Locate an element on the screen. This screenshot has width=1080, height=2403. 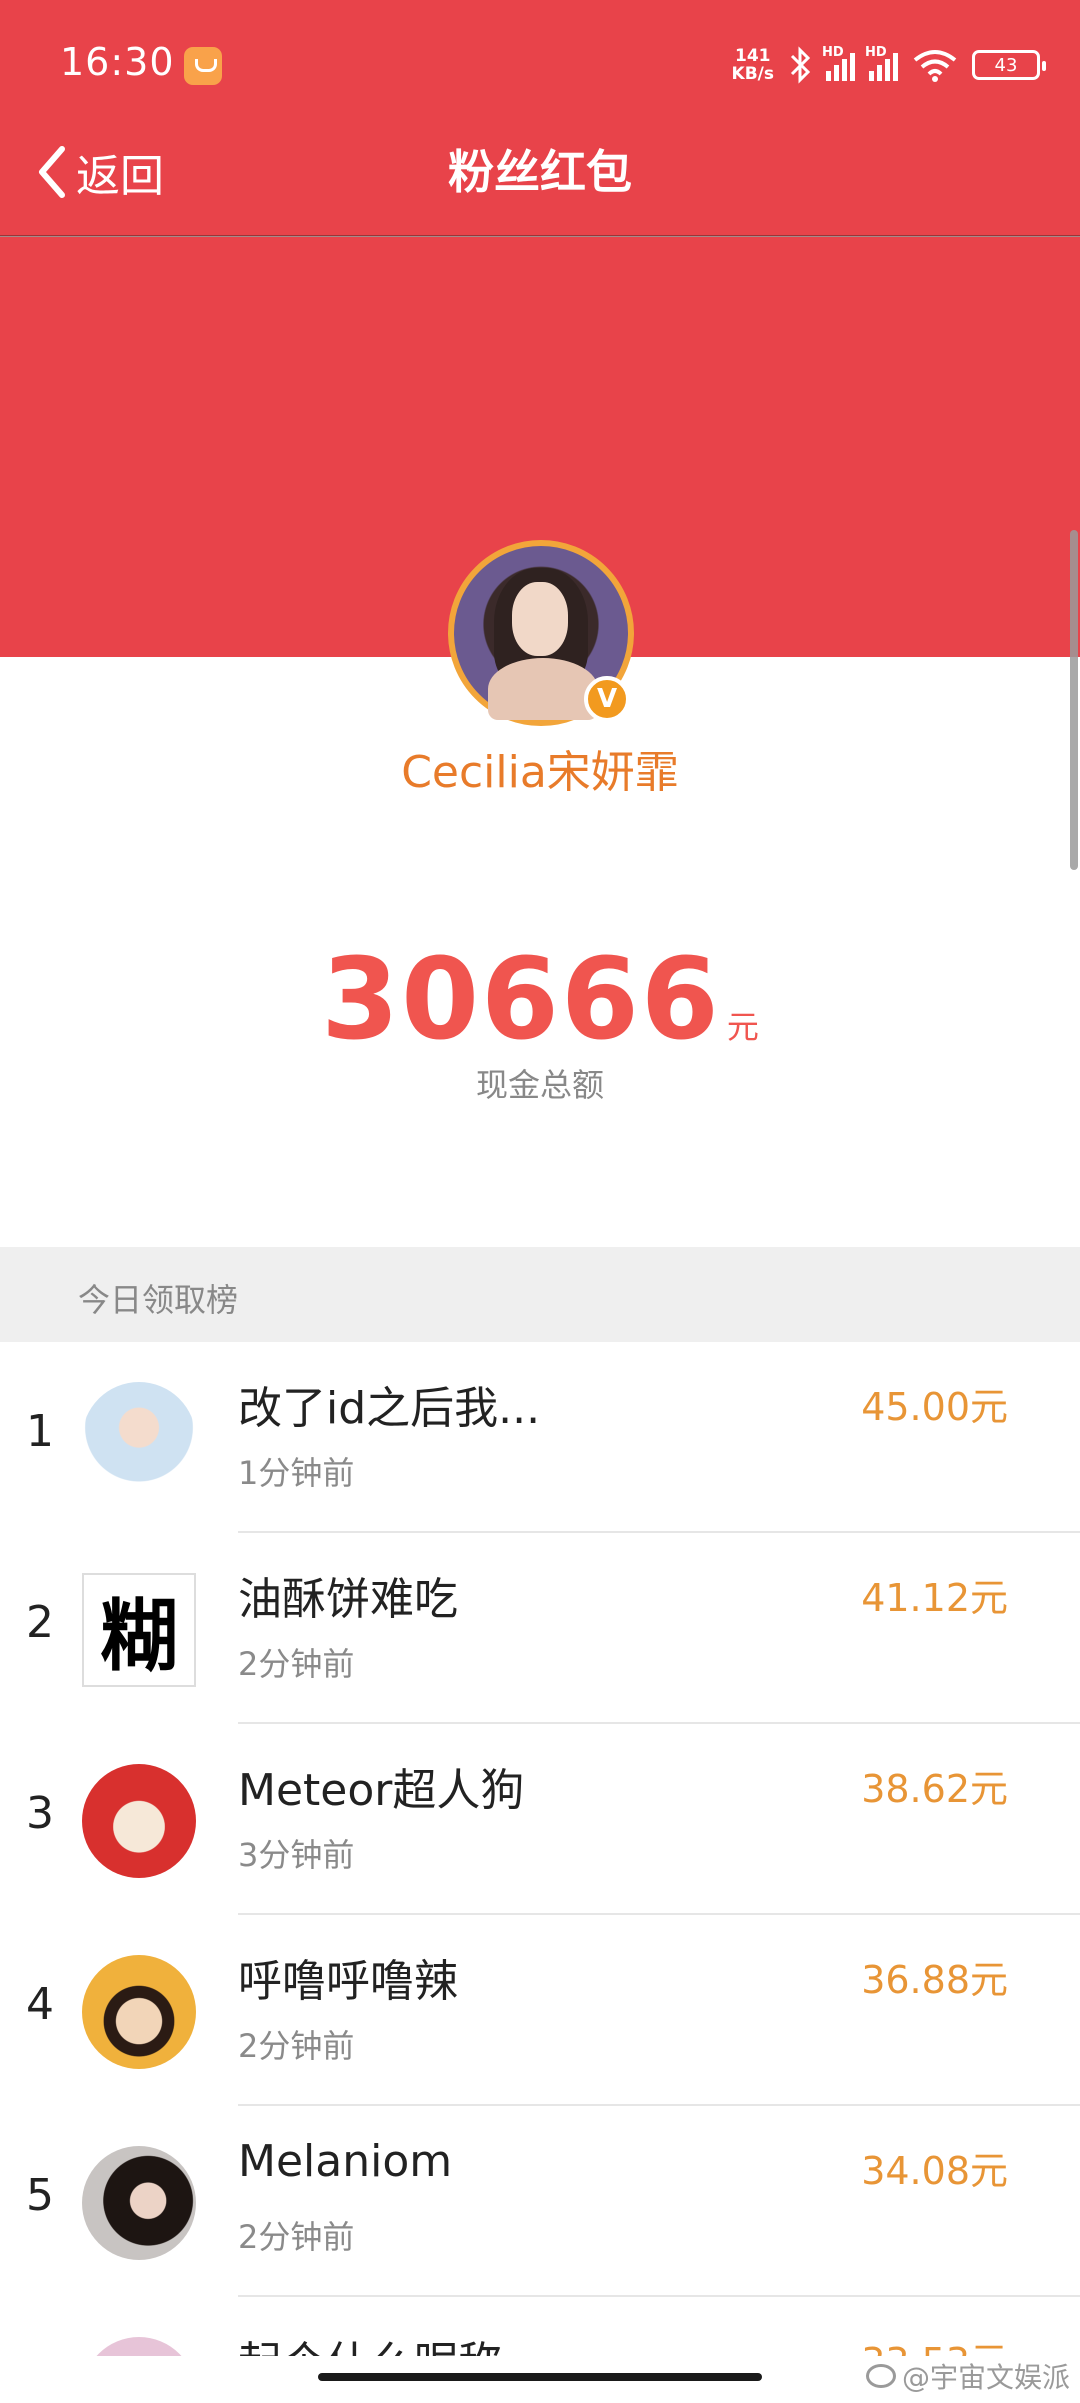
leaderboard-title: 今日领取榜 is located at coordinates (158, 1300).